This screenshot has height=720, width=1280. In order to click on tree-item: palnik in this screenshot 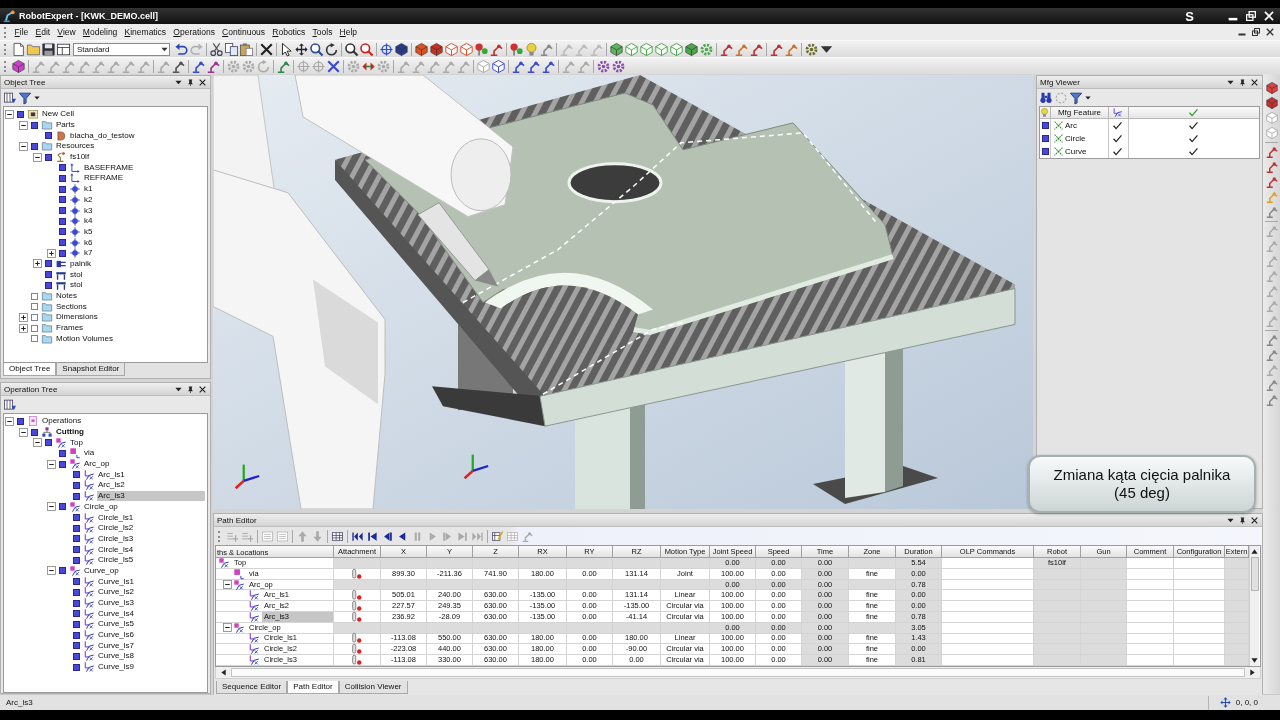, I will do `click(80, 263)`.